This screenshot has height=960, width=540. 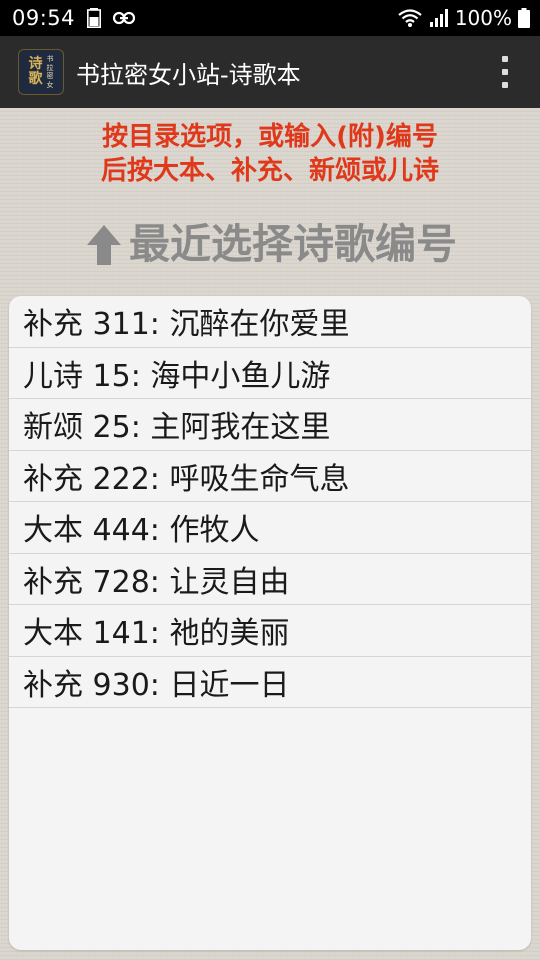 I want to click on logo-sub-text: 书拉密女, so click(x=50, y=72).